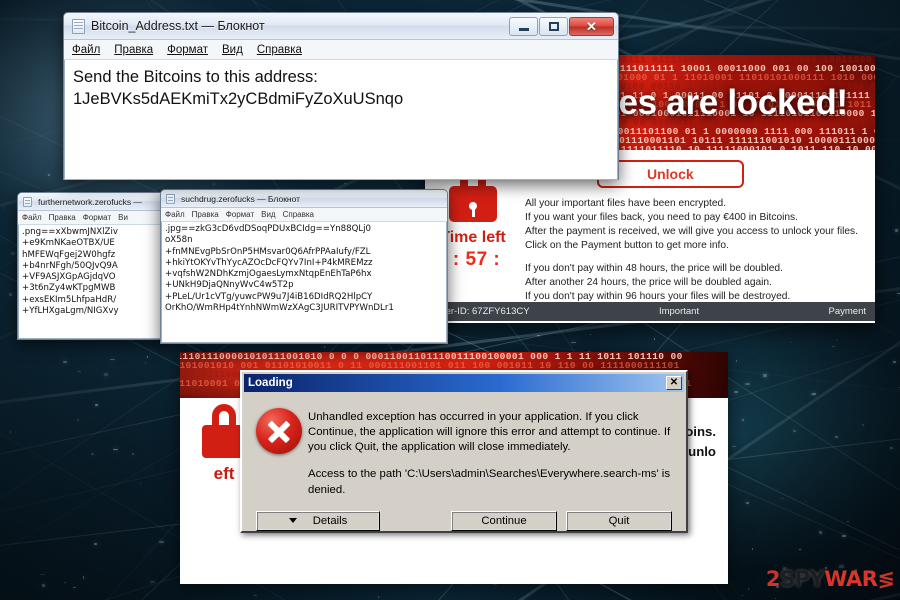 This screenshot has width=900, height=600. Describe the element at coordinates (679, 311) in the screenshot. I see `important-button: Important` at that location.